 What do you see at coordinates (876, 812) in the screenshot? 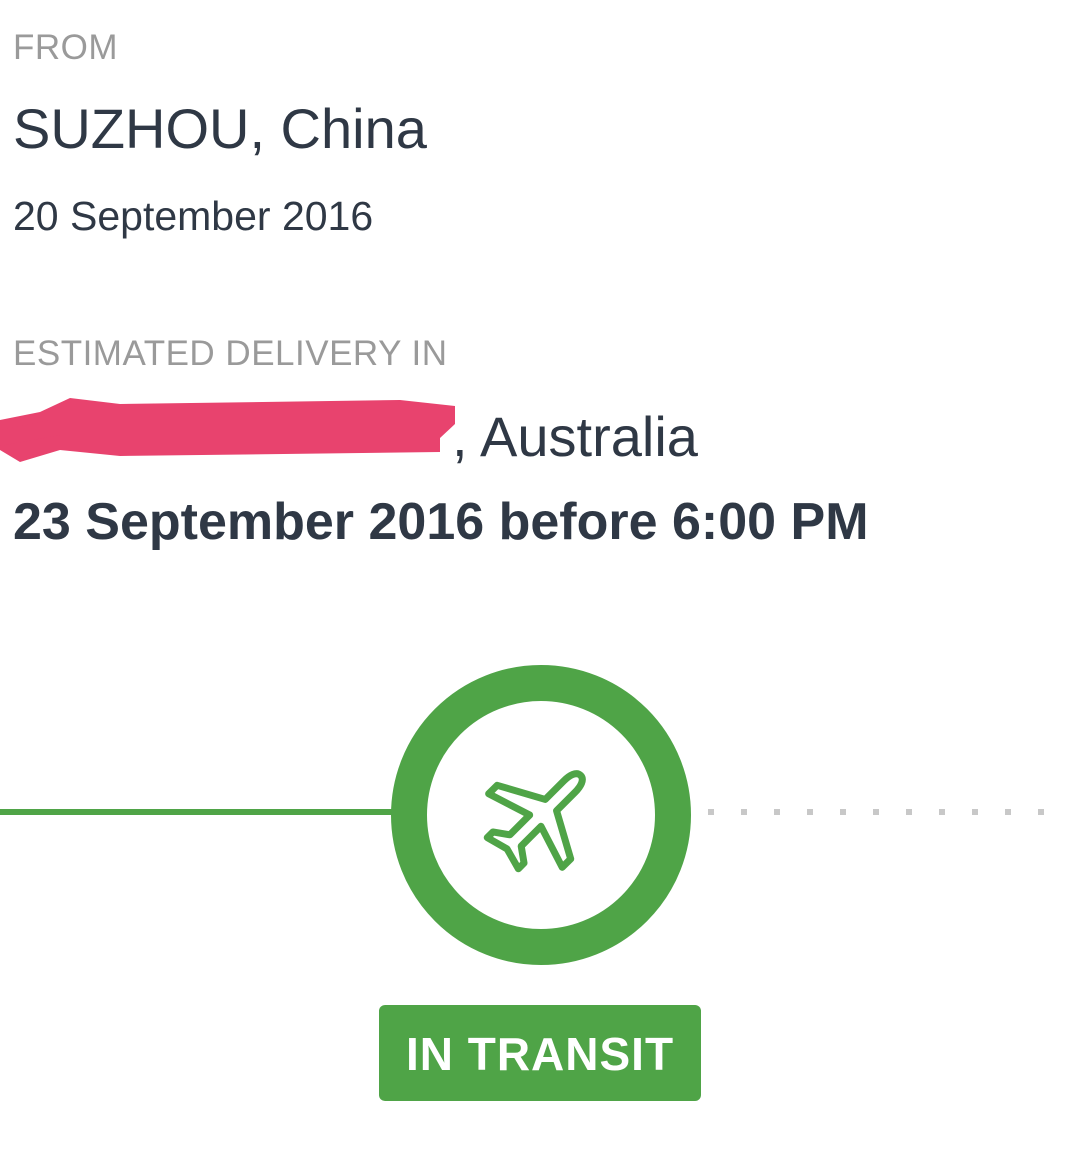
I see `progress-line-remaining` at bounding box center [876, 812].